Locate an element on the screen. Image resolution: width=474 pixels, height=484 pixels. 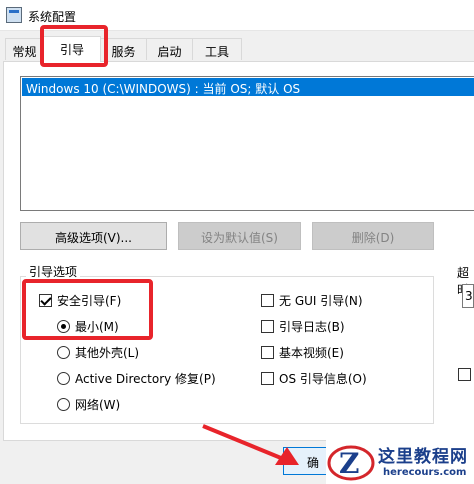
boot-log-label: 引导日志(B) is located at coordinates (312, 327).